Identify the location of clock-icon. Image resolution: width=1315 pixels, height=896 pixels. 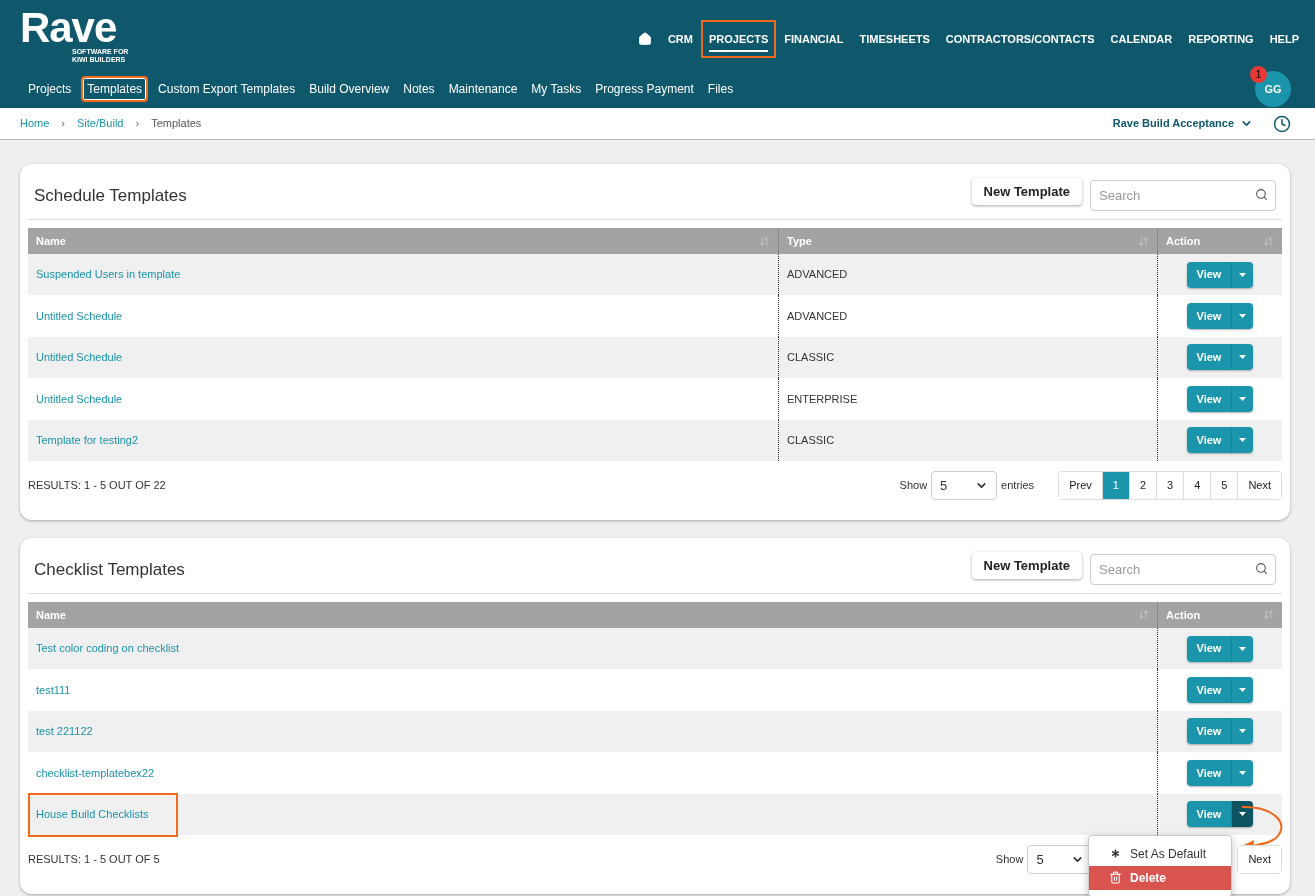
(1282, 123).